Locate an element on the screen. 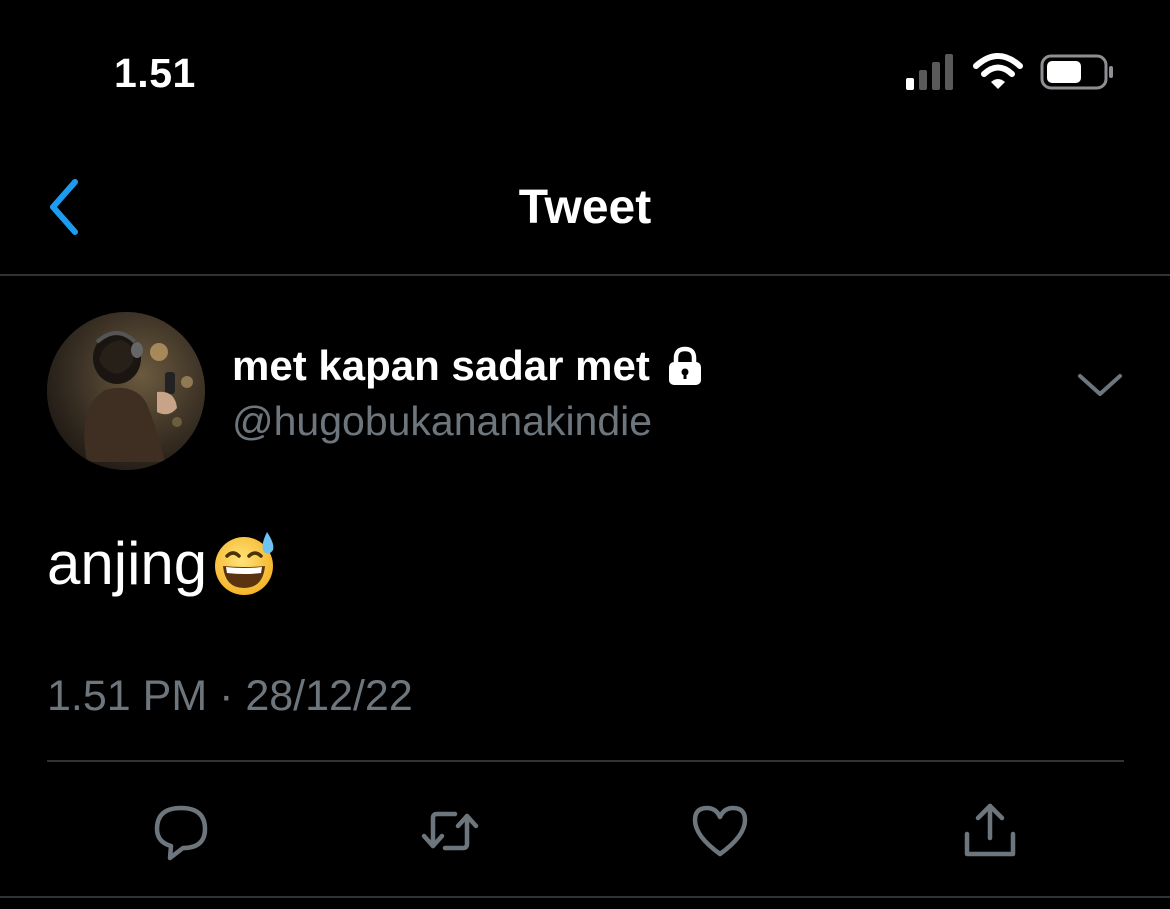 The height and width of the screenshot is (909, 1170). display-name-row: met kapan sadar met is located at coordinates (469, 366).